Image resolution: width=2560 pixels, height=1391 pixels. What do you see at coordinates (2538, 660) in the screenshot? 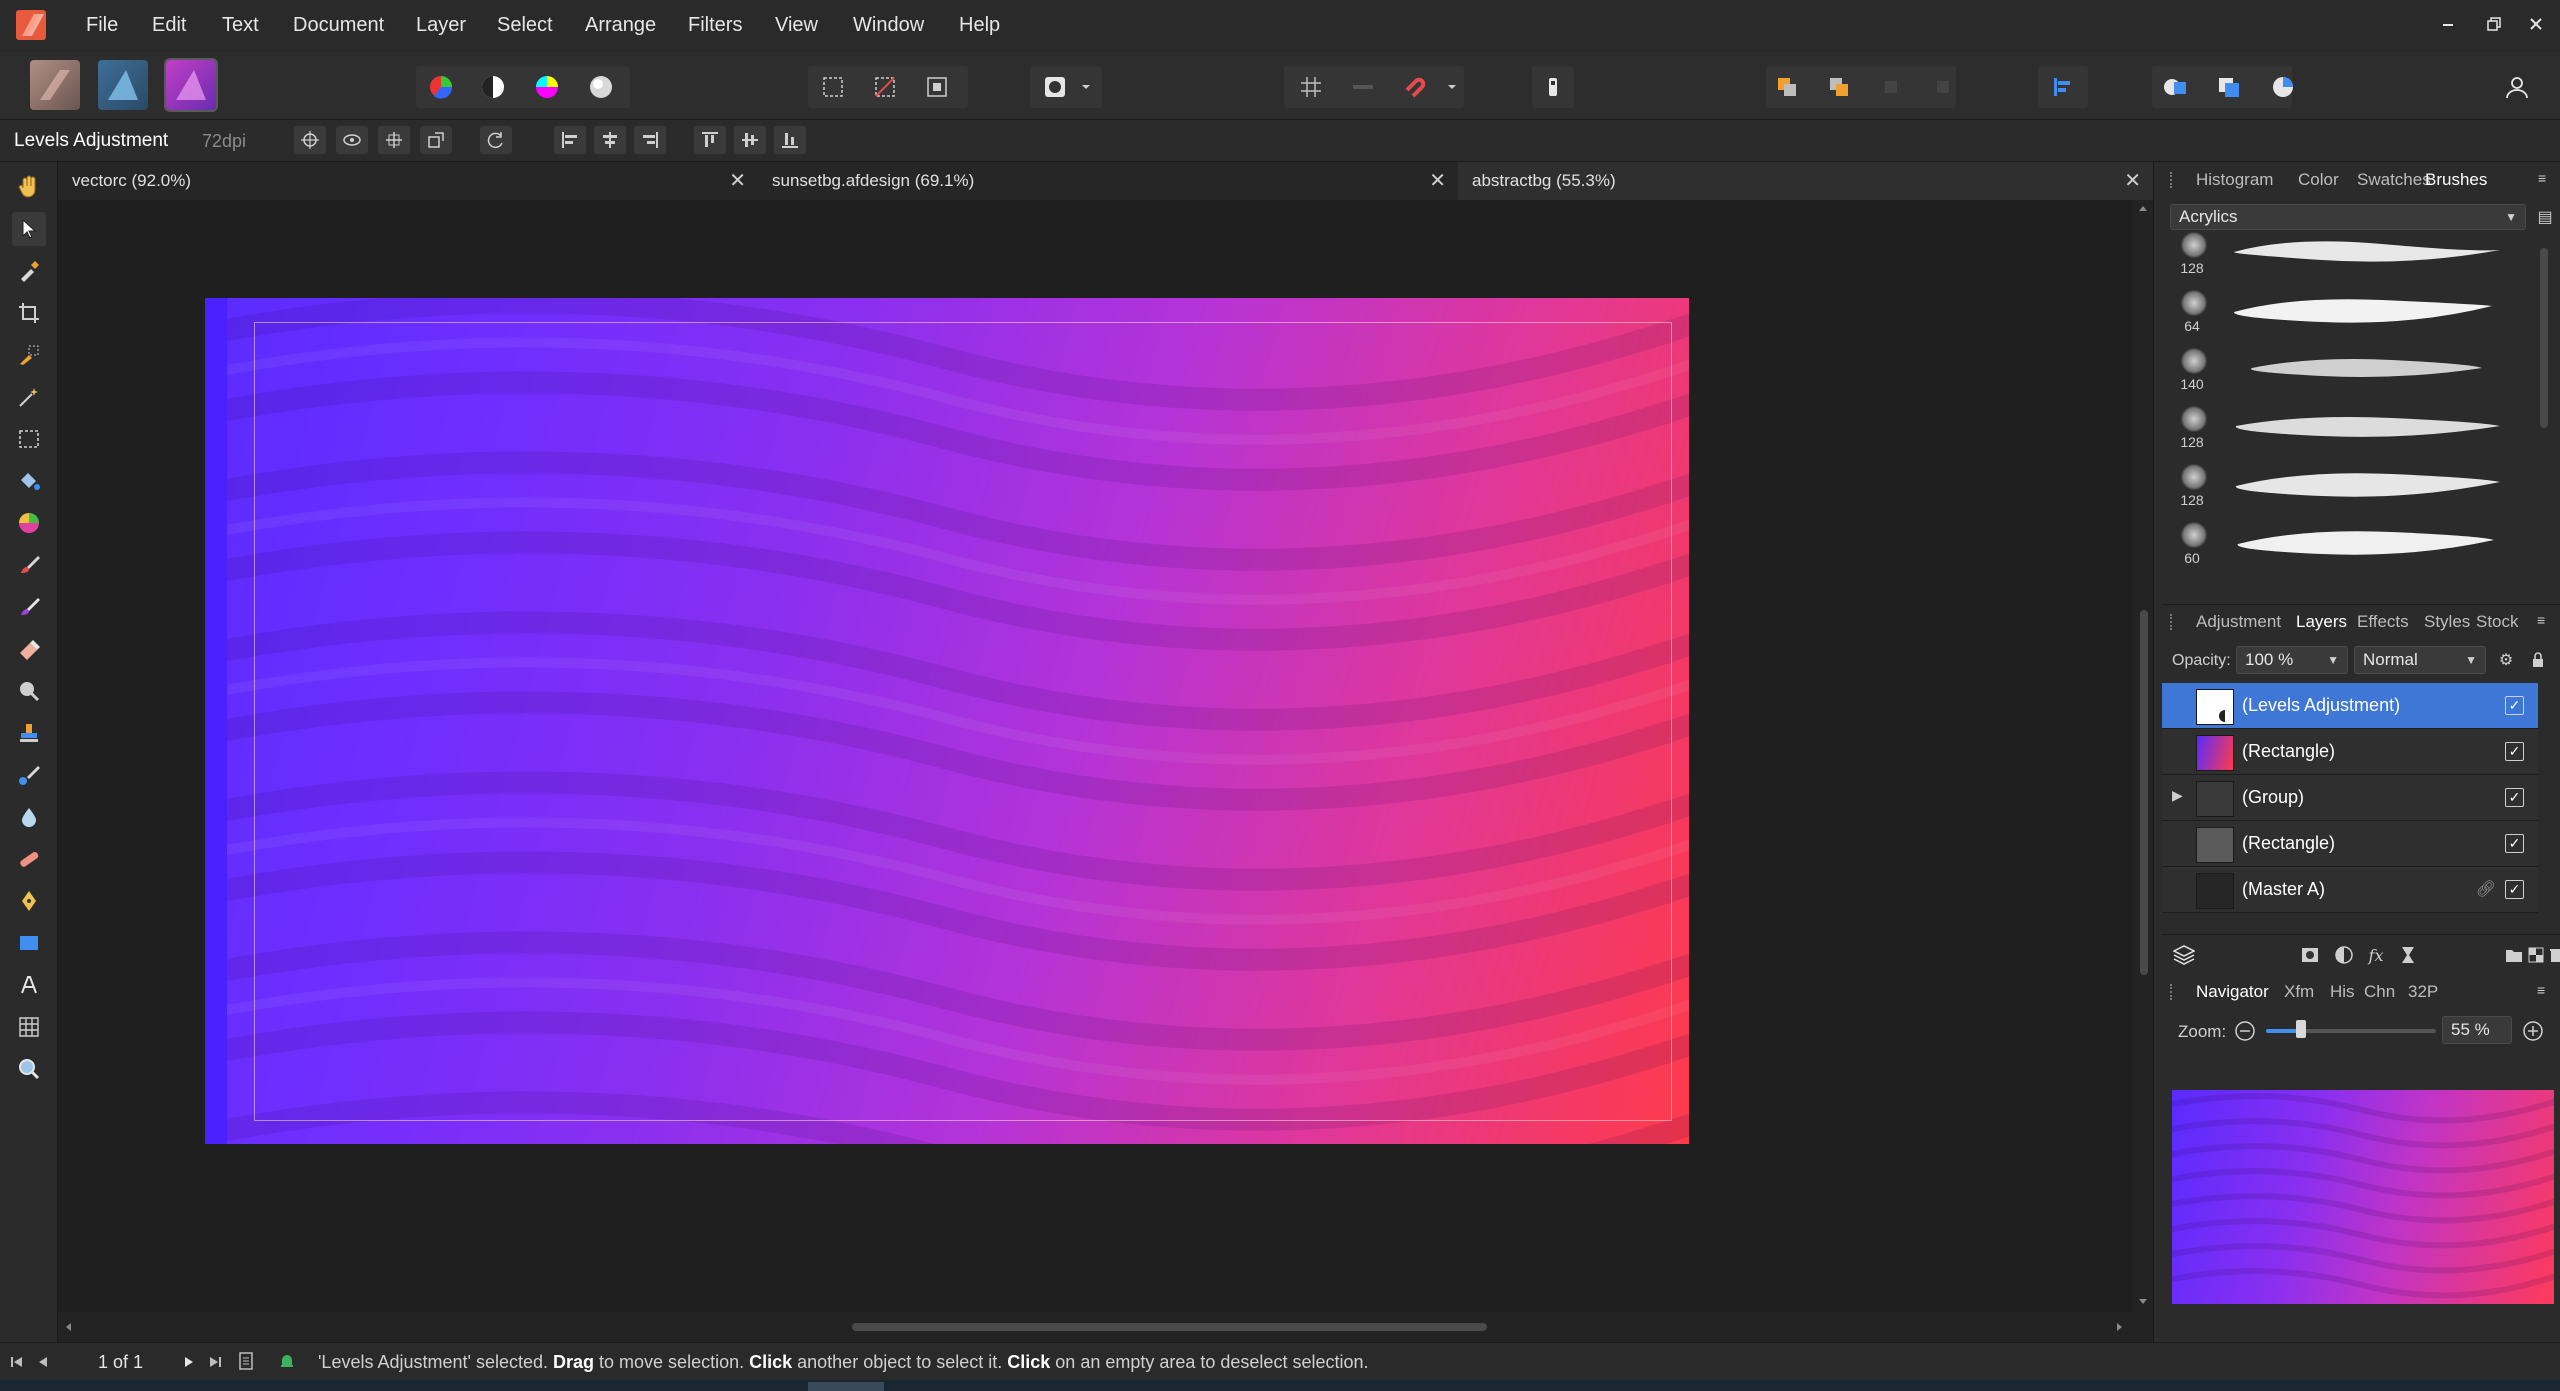
I see `lock-icon` at bounding box center [2538, 660].